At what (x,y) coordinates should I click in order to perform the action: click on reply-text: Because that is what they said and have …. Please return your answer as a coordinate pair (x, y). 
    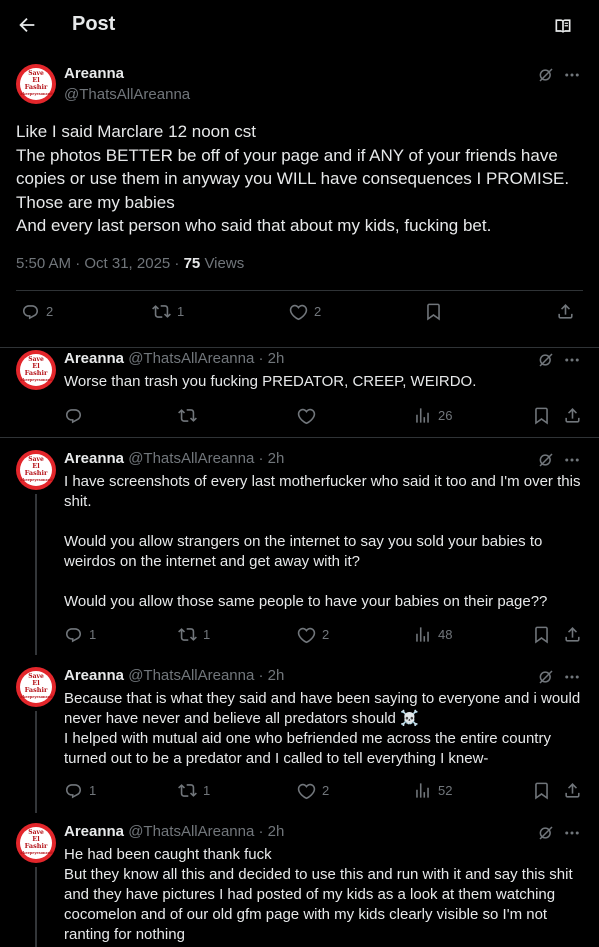
    Looking at the image, I should click on (322, 728).